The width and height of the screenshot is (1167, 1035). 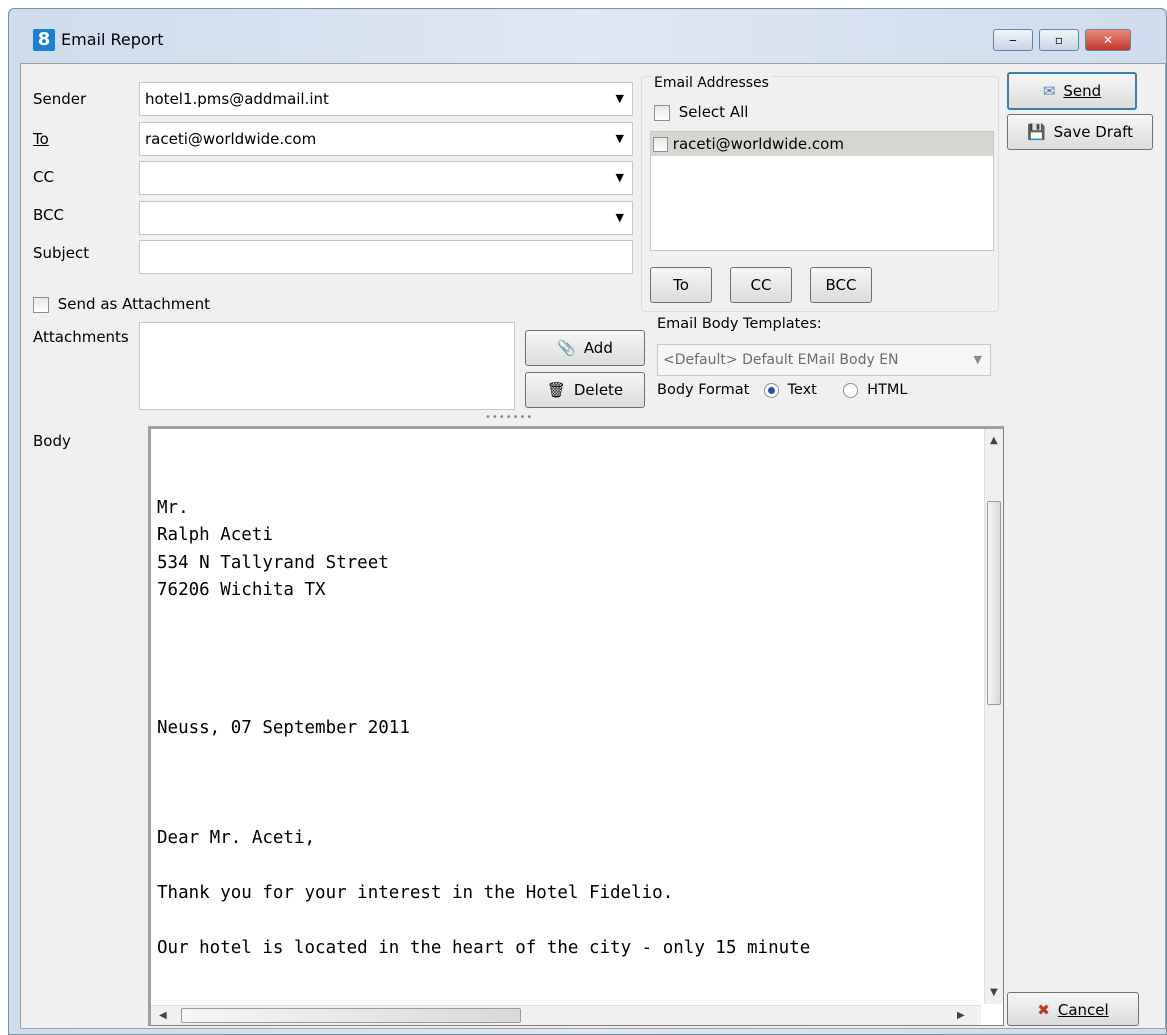 I want to click on add-cc-button: CC, so click(x=761, y=285).